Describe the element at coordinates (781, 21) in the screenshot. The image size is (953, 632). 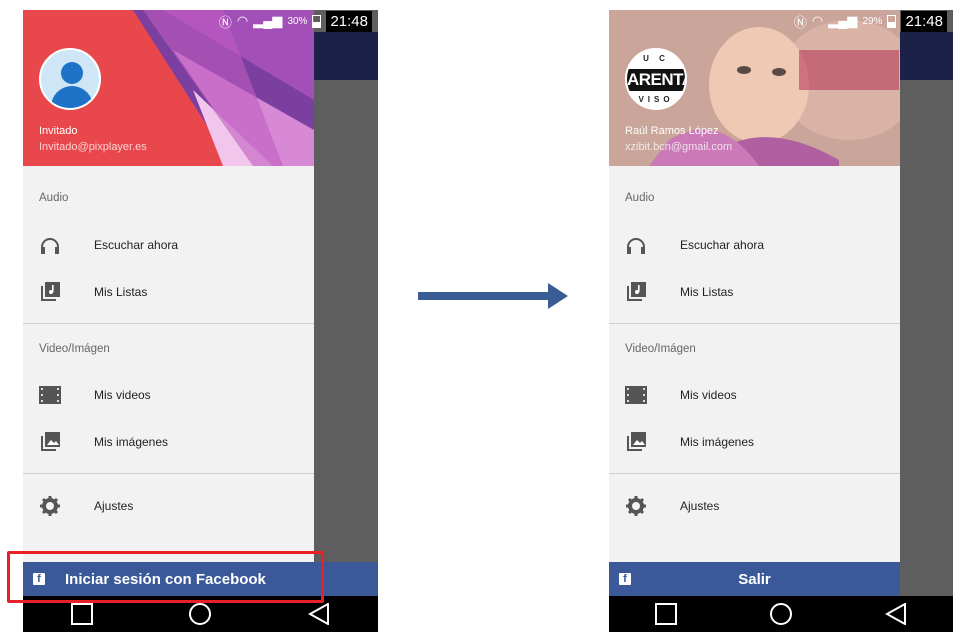
I see `status-bar: Ⓝ ◠ ▂▄▆ 29% 21:48` at that location.